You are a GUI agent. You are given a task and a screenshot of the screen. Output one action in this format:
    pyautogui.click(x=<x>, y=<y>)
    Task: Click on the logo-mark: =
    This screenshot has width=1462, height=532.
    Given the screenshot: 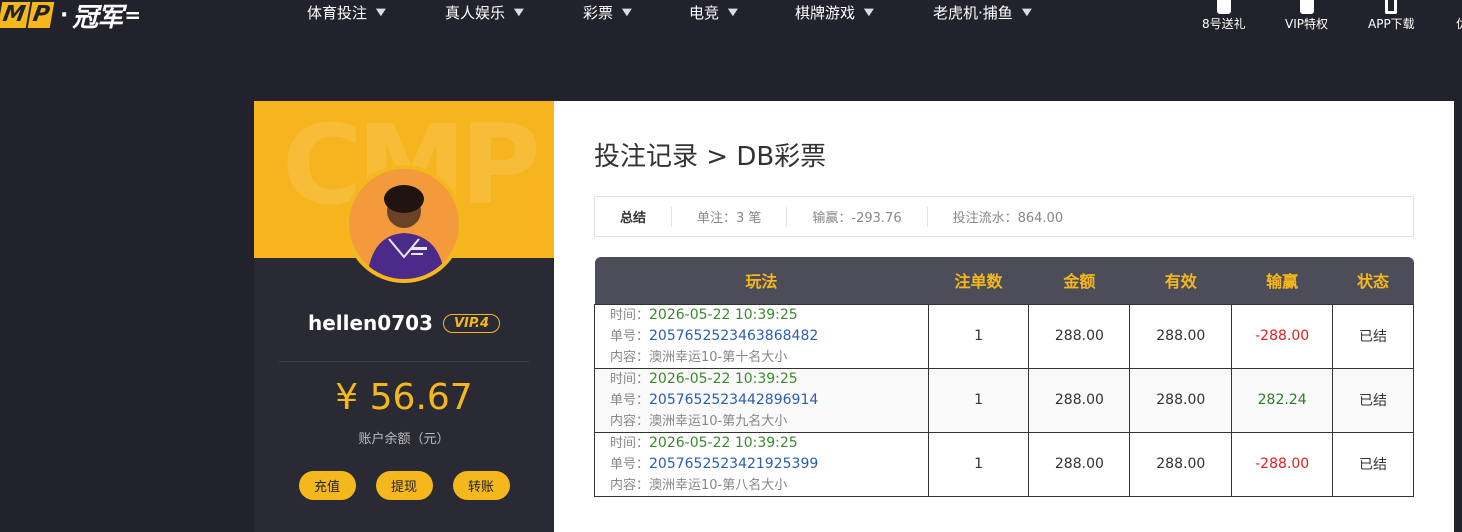 What is the action you would take?
    pyautogui.click(x=133, y=15)
    